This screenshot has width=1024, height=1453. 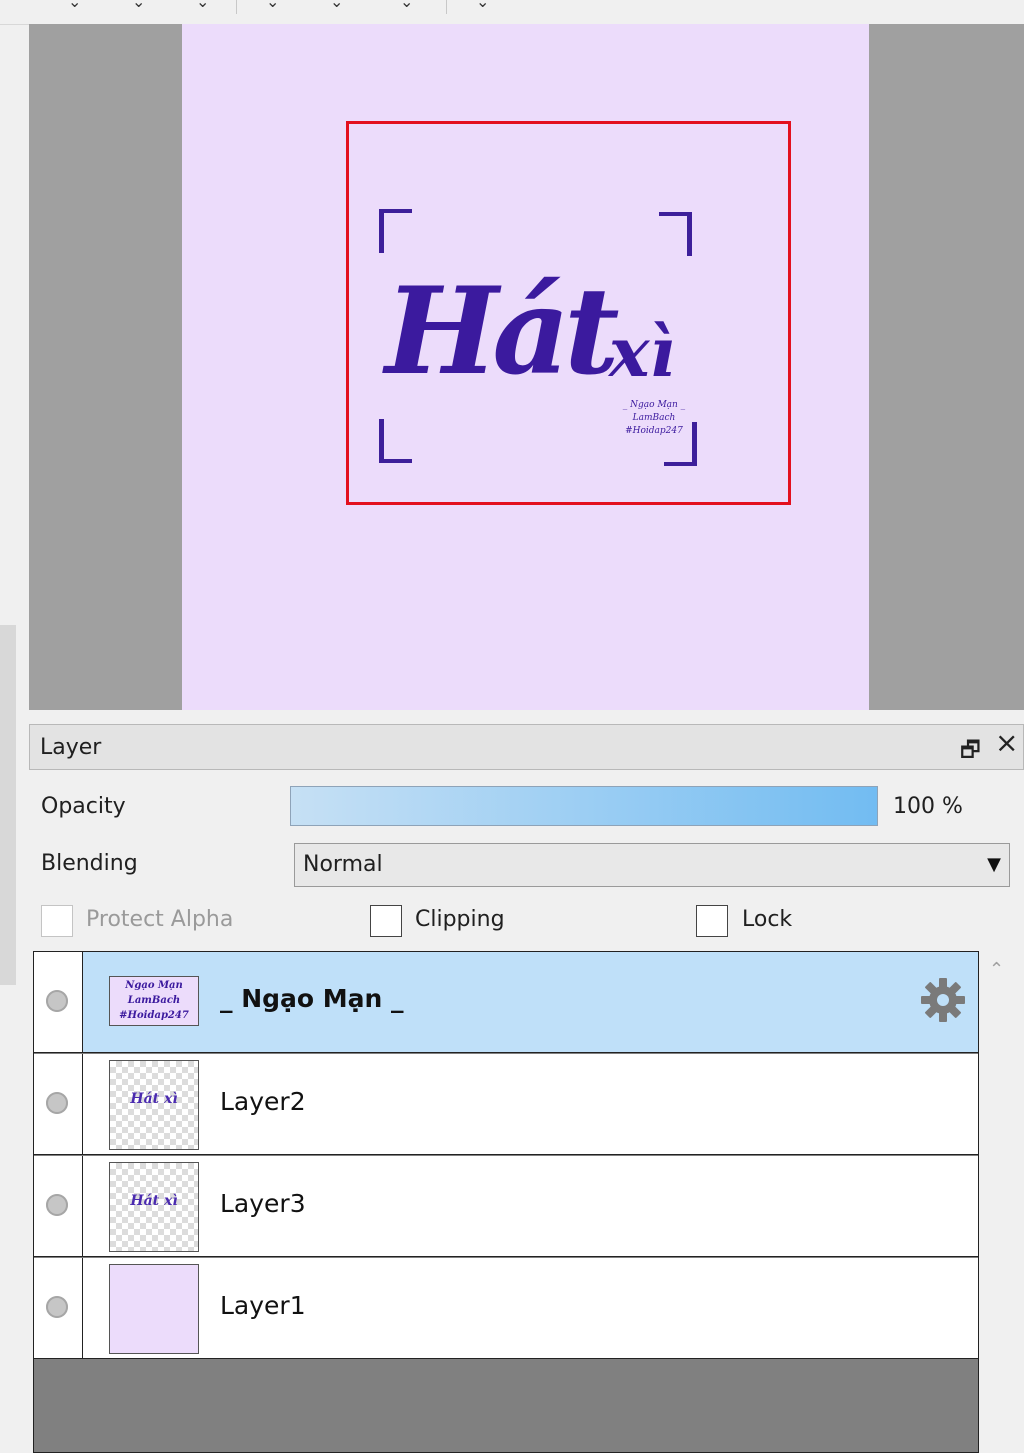 What do you see at coordinates (160, 919) in the screenshot?
I see `protect-alpha-label: Protect Alpha` at bounding box center [160, 919].